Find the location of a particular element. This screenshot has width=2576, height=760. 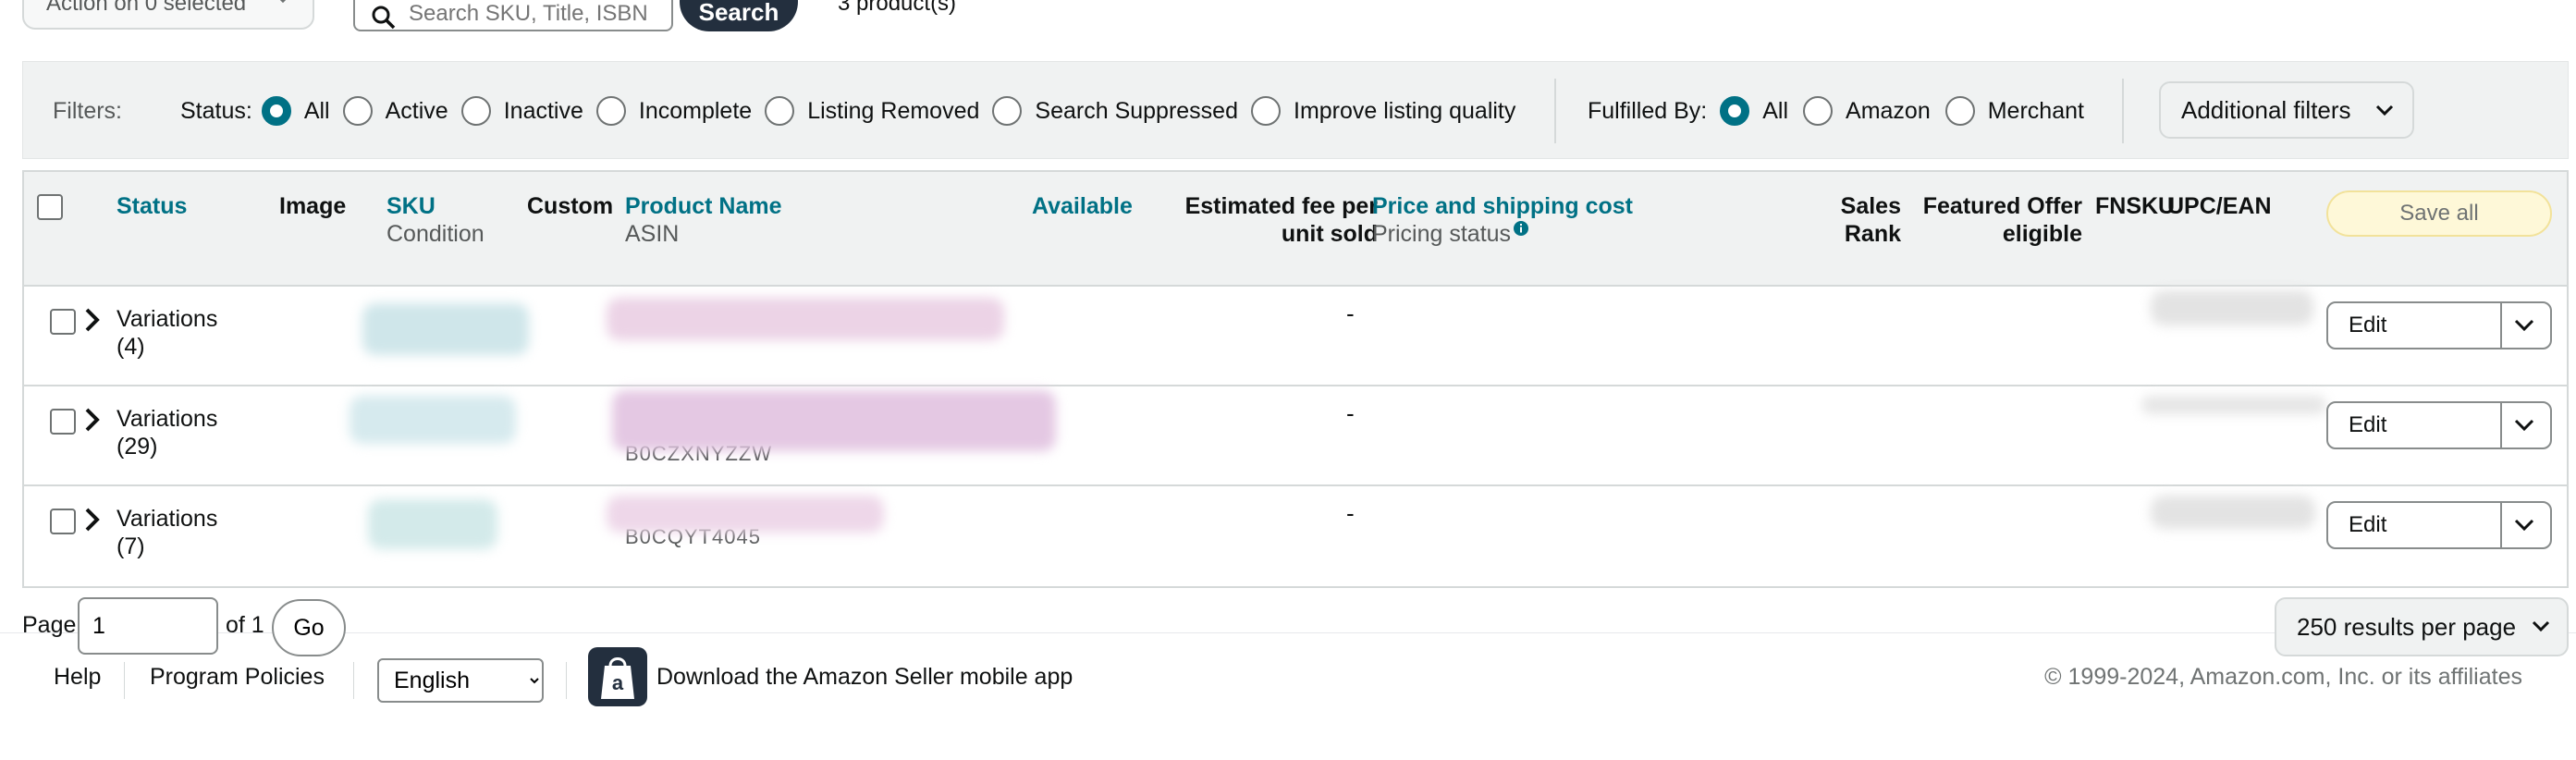

table-row: Variations (29) B0CZXNYZZW - Edit is located at coordinates (1295, 437).